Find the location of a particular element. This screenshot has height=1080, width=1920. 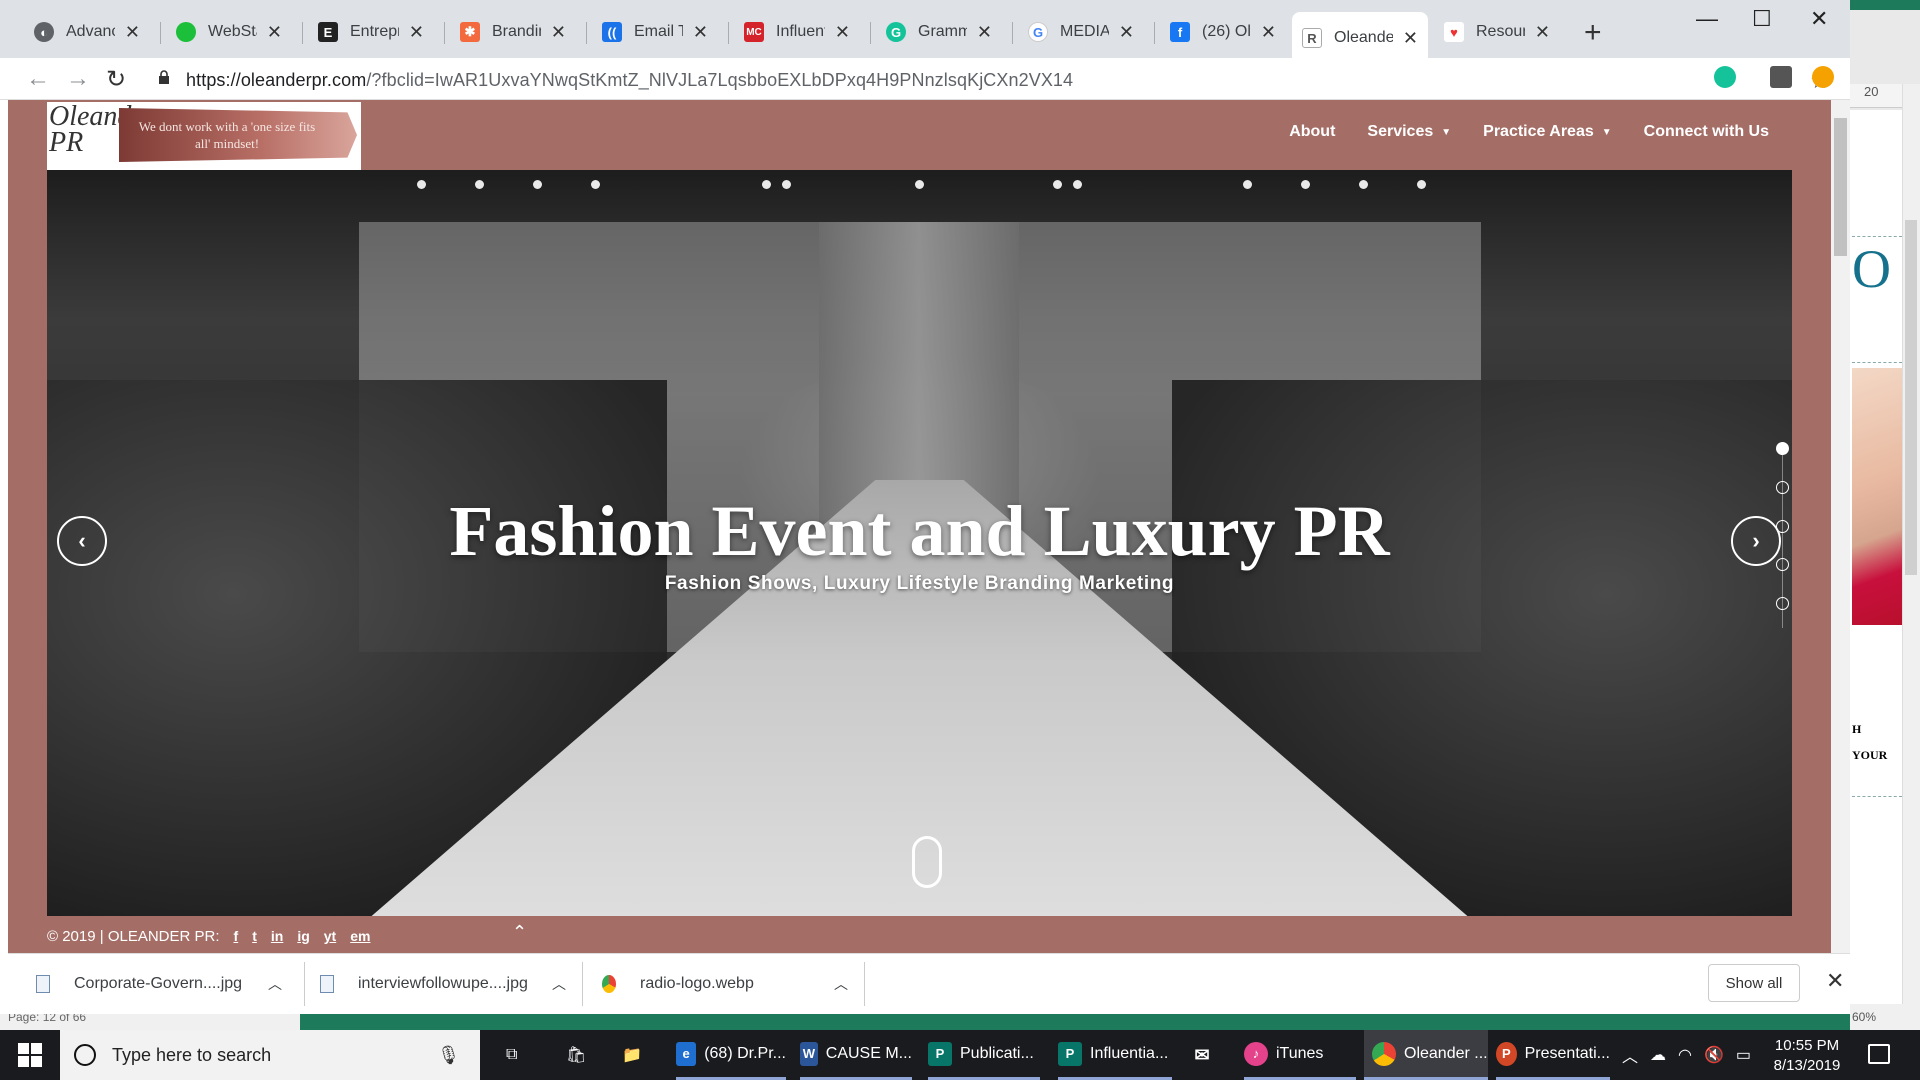

tab-oleander-active: R Oleander ✕ is located at coordinates (1360, 38).